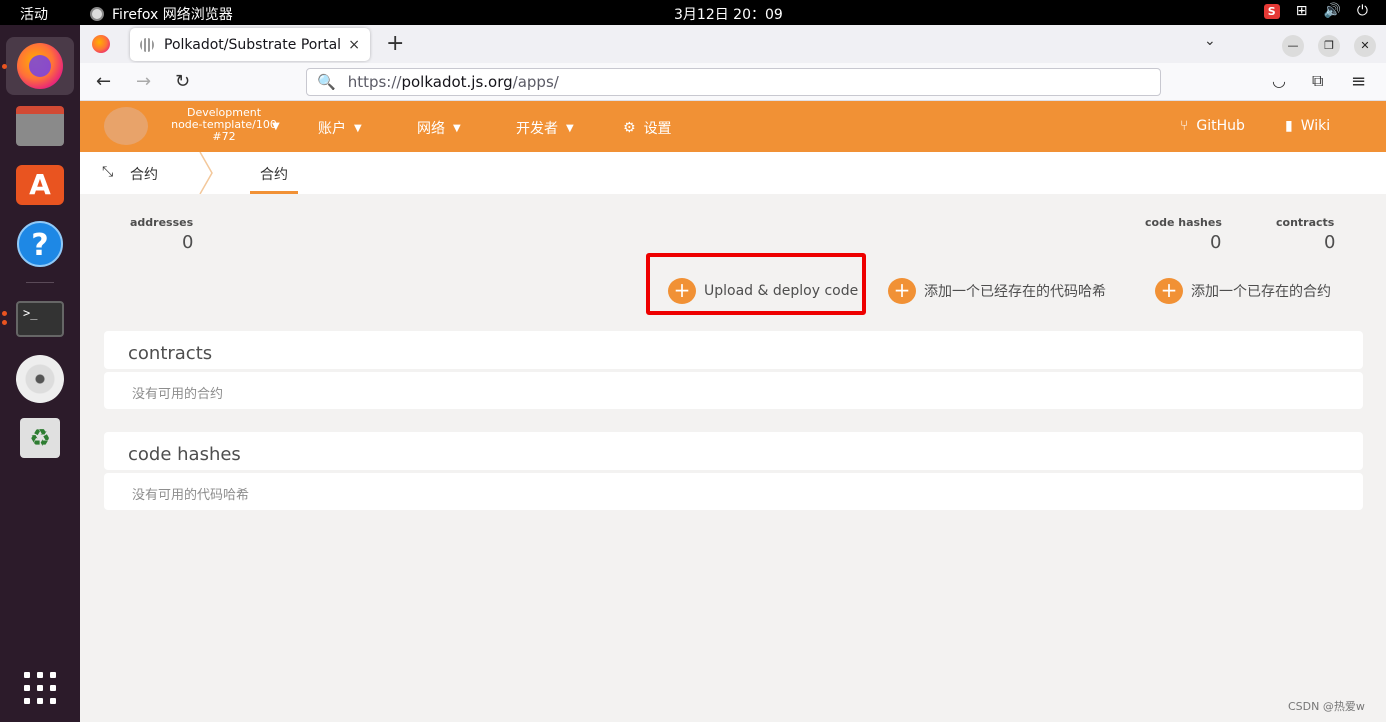 The width and height of the screenshot is (1386, 722). I want to click on menu-accounts: 账户 ▼, so click(340, 128).